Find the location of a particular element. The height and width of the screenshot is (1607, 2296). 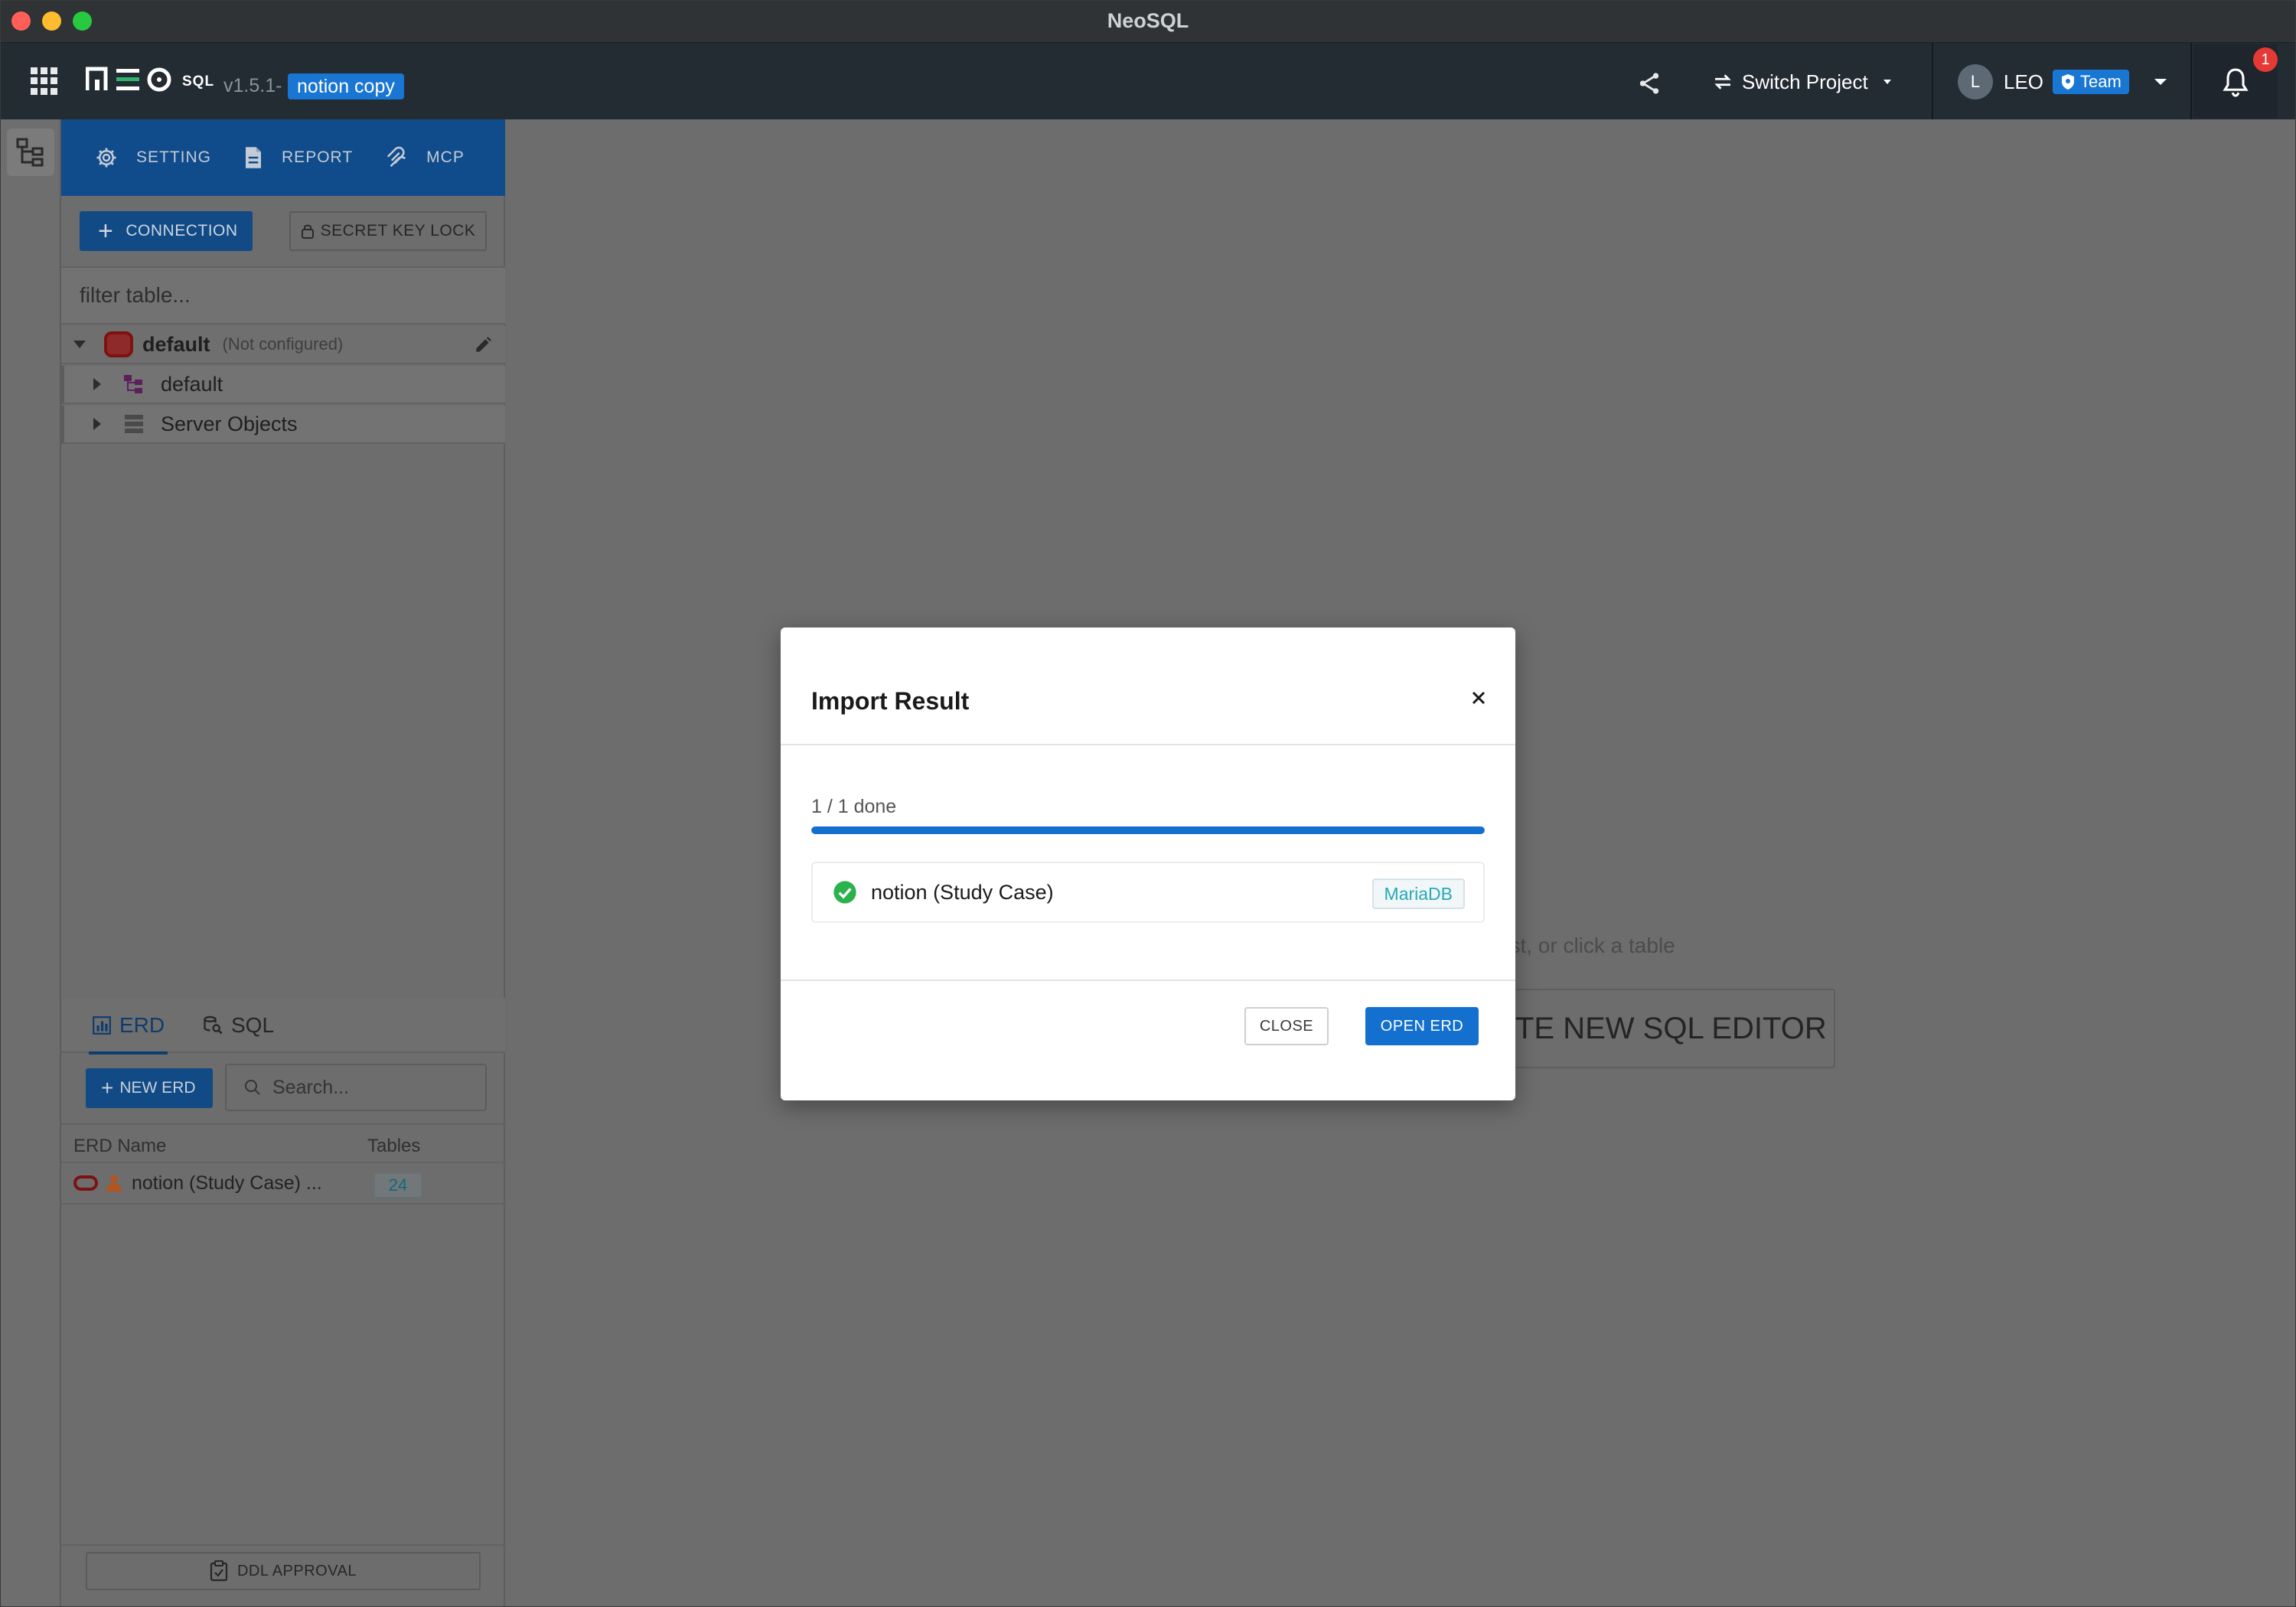

secret-key-lock-label: SECRET KEY LOCK is located at coordinates (398, 231).